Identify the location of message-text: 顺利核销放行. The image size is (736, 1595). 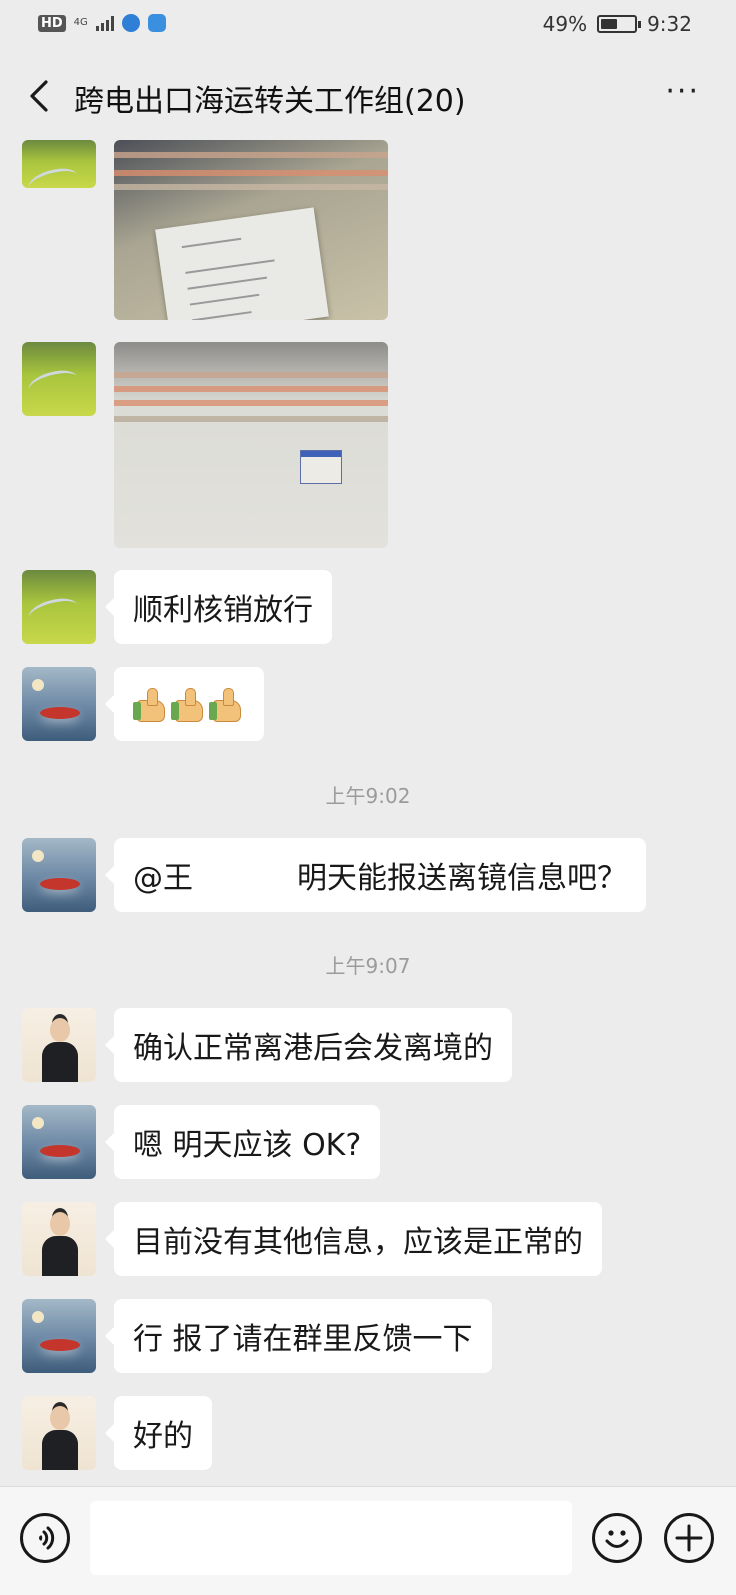
(223, 610).